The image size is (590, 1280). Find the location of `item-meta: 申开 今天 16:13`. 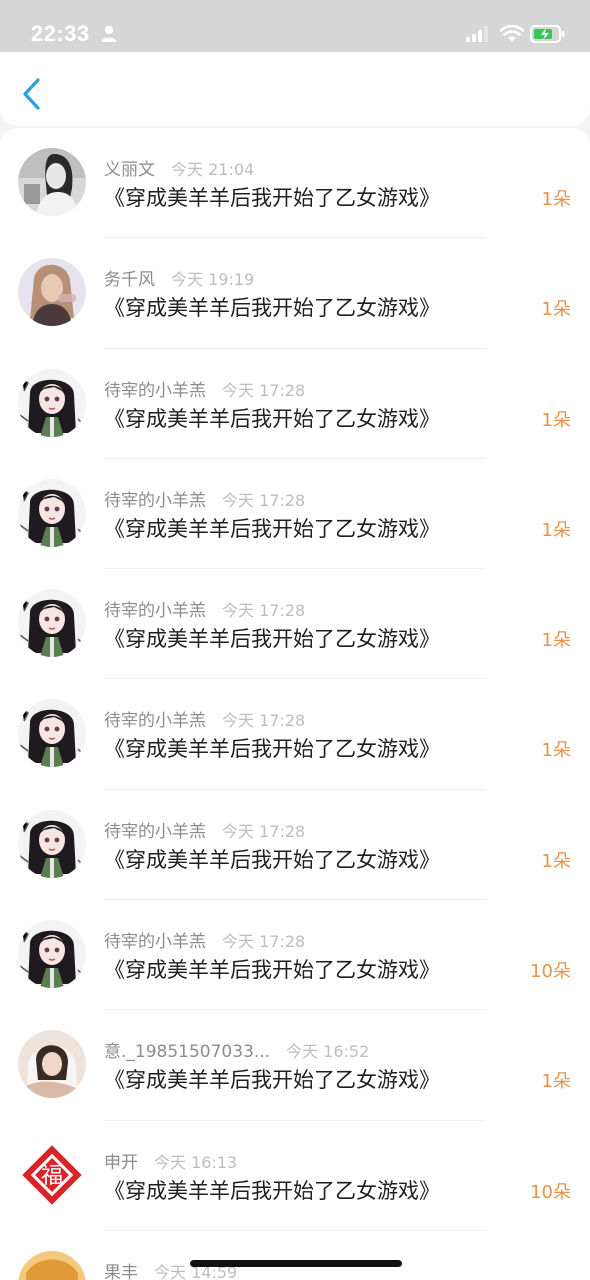

item-meta: 申开 今天 16:13 is located at coordinates (170, 1160).